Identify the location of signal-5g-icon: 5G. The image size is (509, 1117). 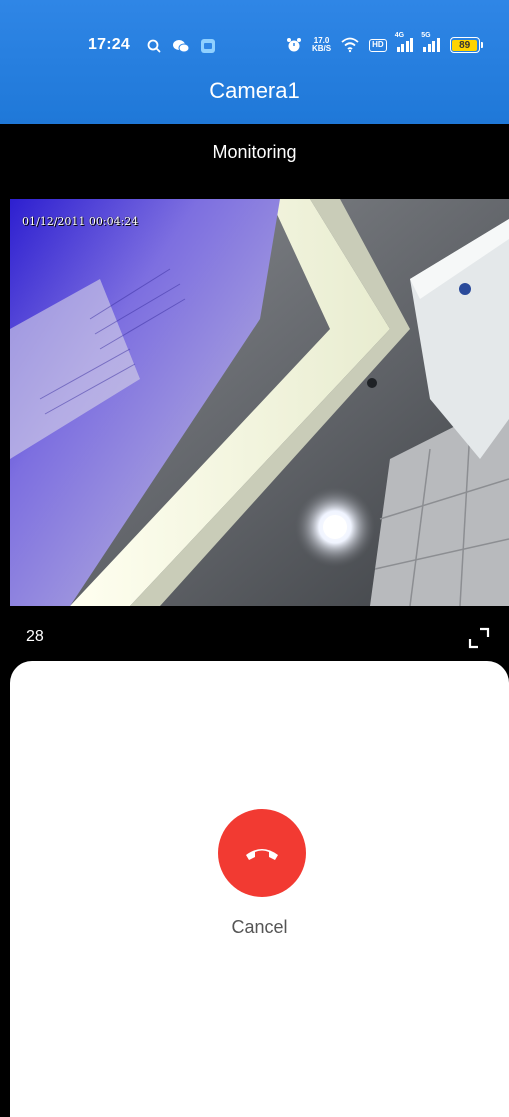
(430, 42).